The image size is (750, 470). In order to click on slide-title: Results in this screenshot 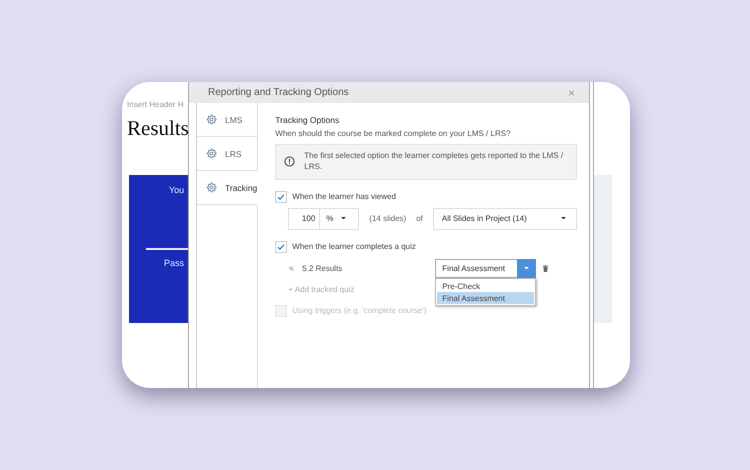, I will do `click(158, 128)`.